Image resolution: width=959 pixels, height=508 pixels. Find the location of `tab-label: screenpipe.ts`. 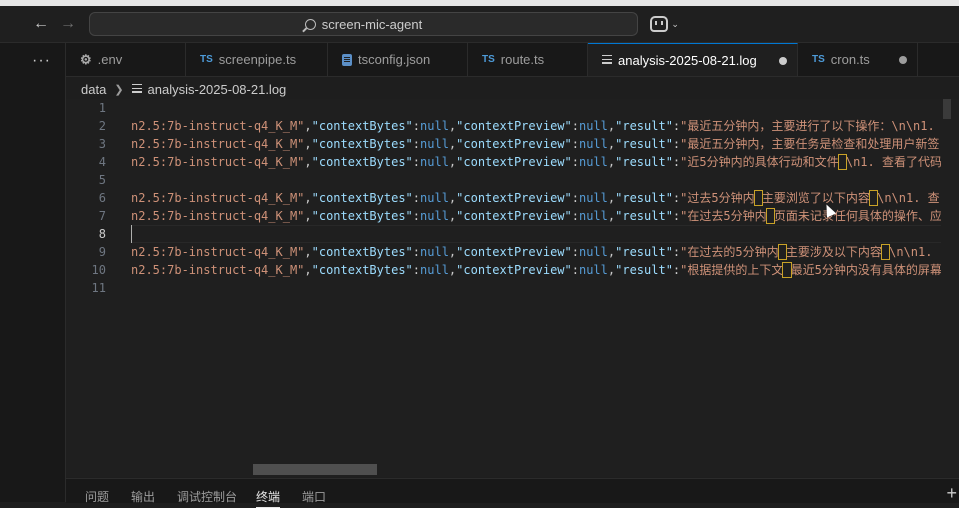

tab-label: screenpipe.ts is located at coordinates (257, 59).